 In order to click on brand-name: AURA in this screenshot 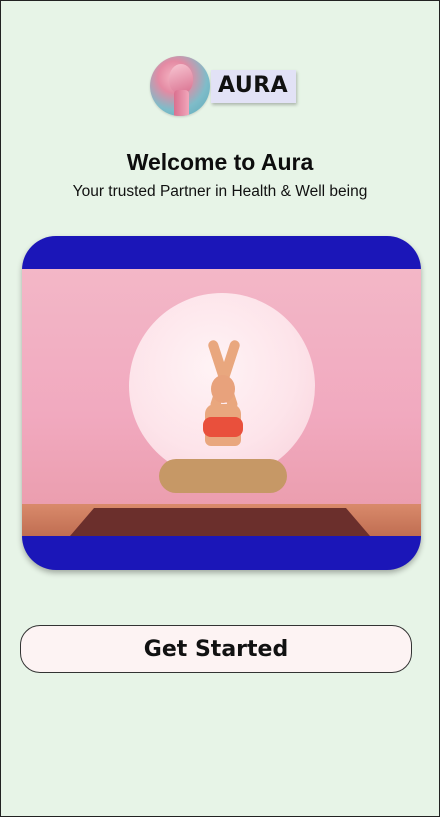, I will do `click(254, 86)`.